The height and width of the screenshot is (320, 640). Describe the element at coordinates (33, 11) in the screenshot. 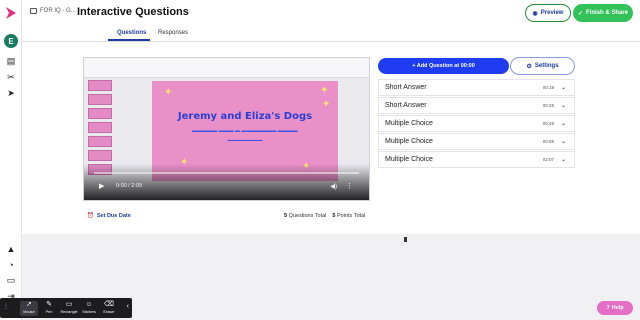

I see `folder-icon` at that location.